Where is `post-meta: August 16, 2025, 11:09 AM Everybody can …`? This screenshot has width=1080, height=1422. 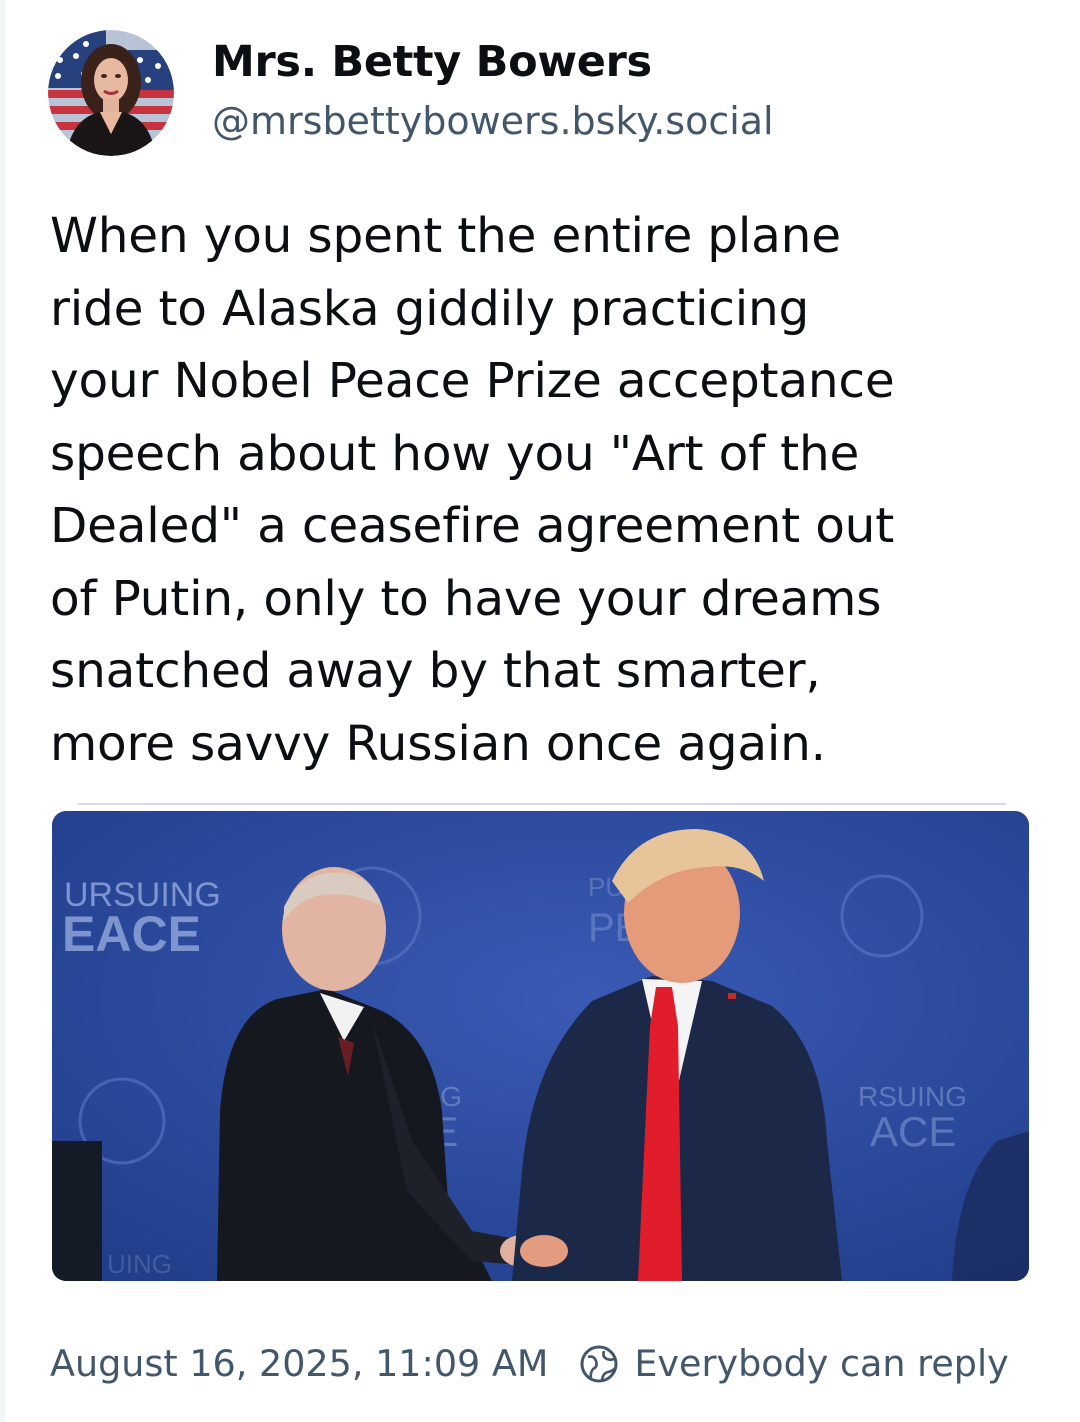 post-meta: August 16, 2025, 11:09 AM Everybody can … is located at coordinates (529, 1364).